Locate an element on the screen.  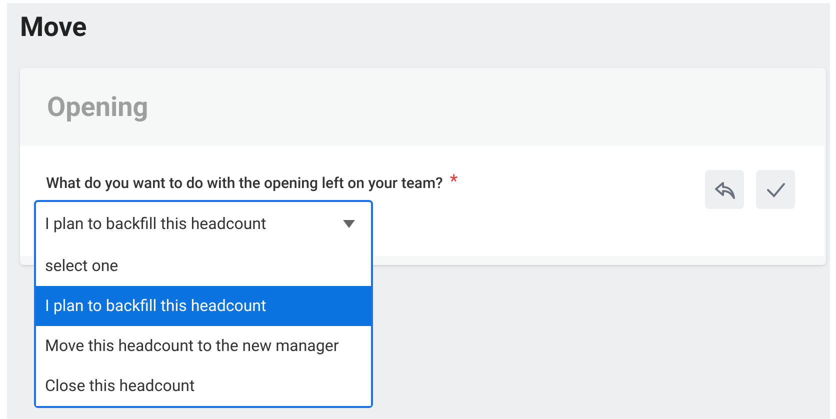
caret-icon is located at coordinates (349, 224).